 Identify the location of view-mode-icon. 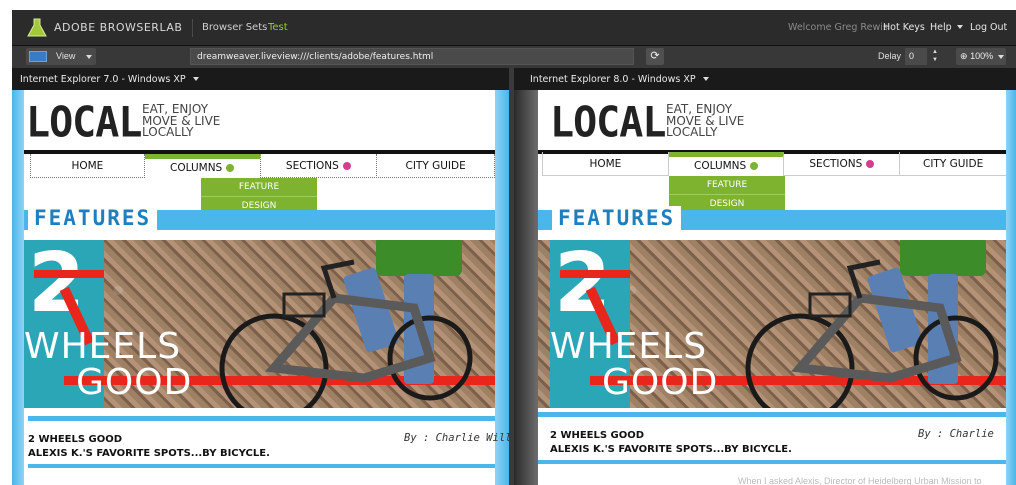
(38, 56).